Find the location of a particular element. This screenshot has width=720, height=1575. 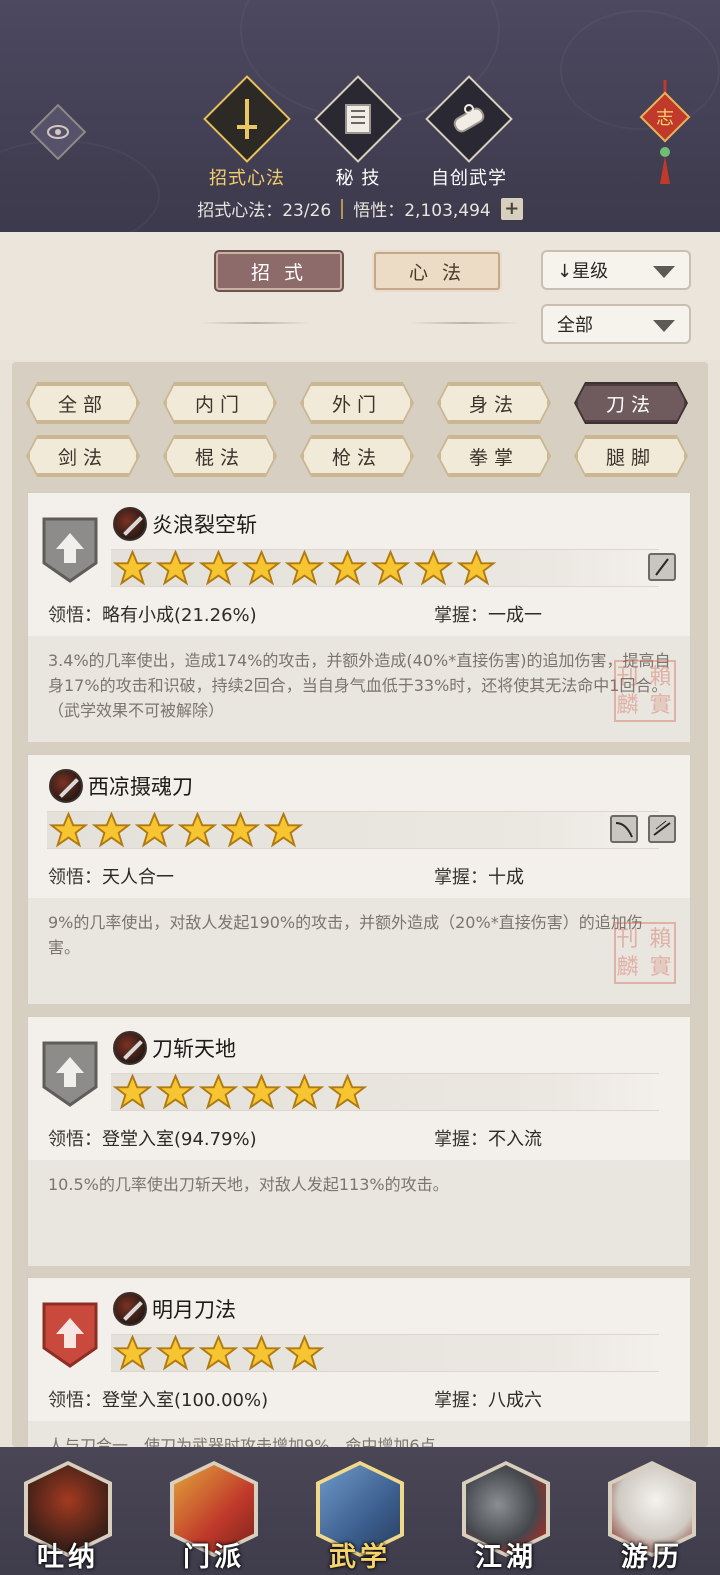

divider is located at coordinates (342, 208).